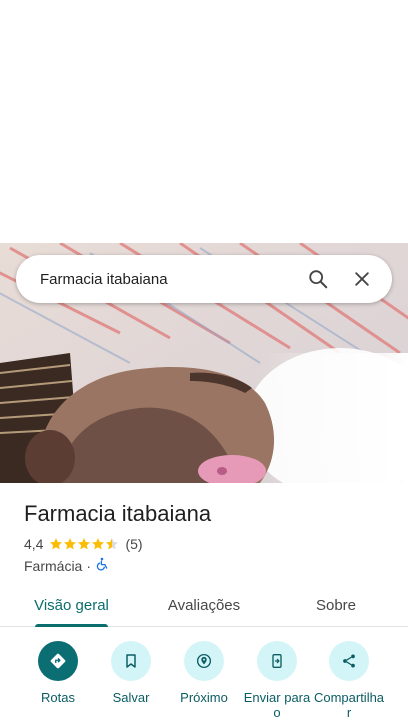  I want to click on rating-stars, so click(84, 544).